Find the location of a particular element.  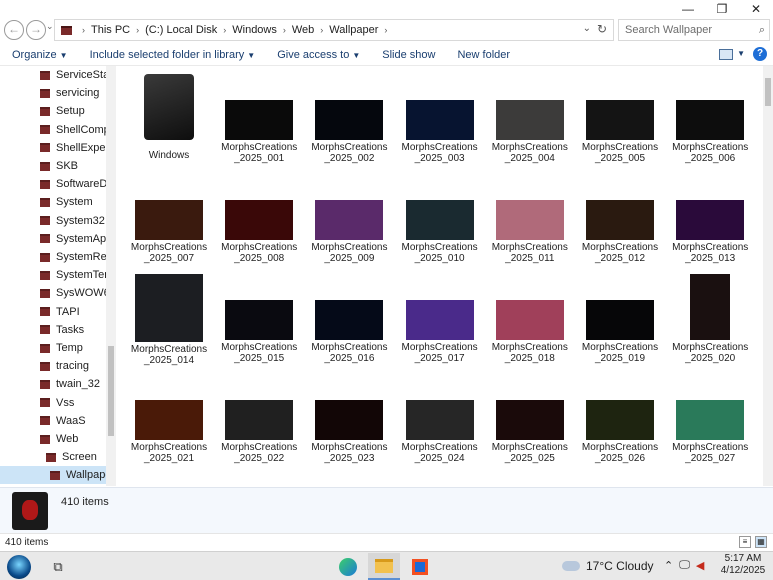

nav-scrollbar is located at coordinates (111, 276).